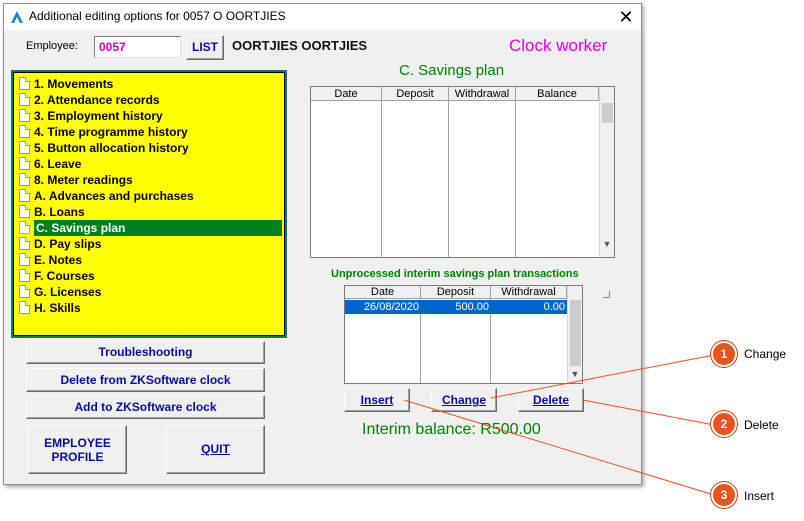  What do you see at coordinates (724, 424) in the screenshot?
I see `callout-2-marker: 2` at bounding box center [724, 424].